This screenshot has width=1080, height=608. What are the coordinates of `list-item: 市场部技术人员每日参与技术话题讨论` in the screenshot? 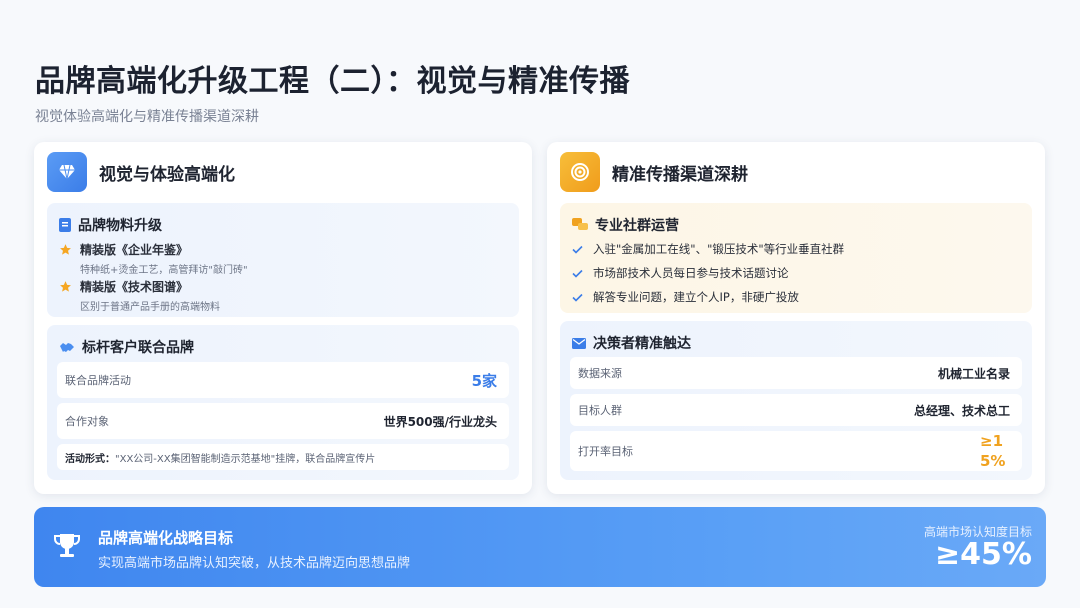 It's located at (680, 273).